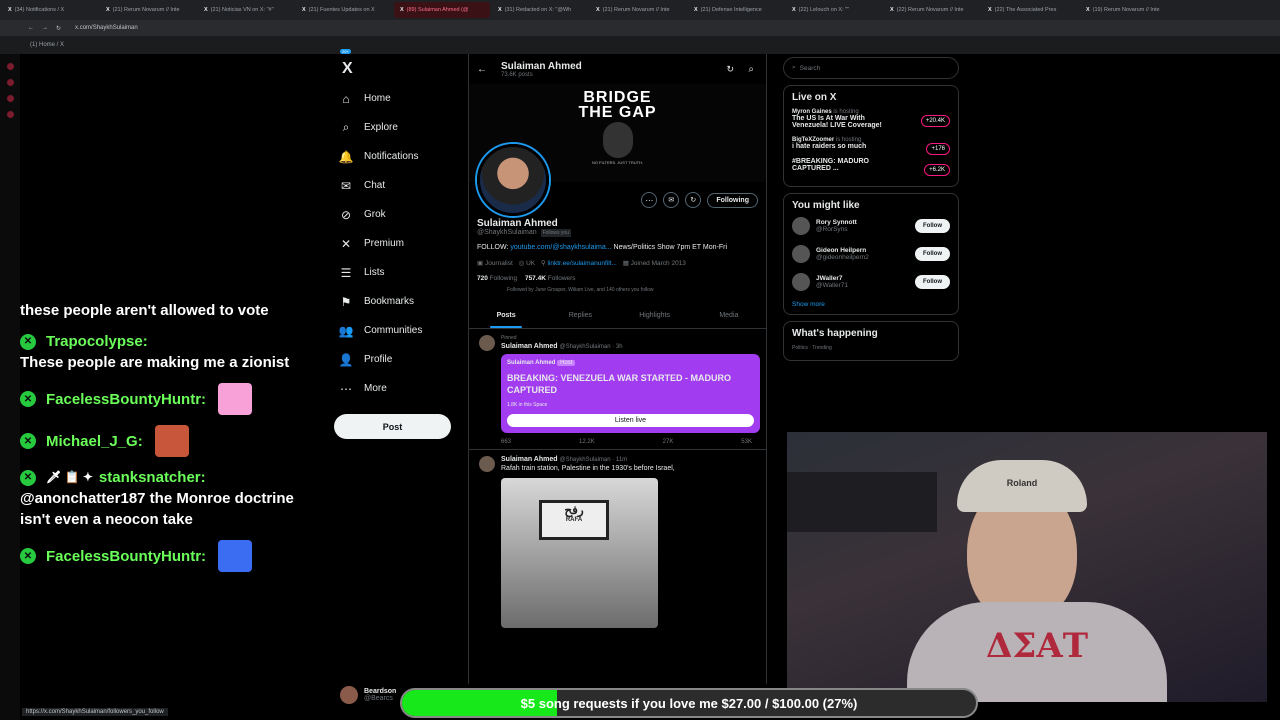 This screenshot has width=1280, height=720. What do you see at coordinates (399, 69) in the screenshot?
I see `x-logo-icon: X` at bounding box center [399, 69].